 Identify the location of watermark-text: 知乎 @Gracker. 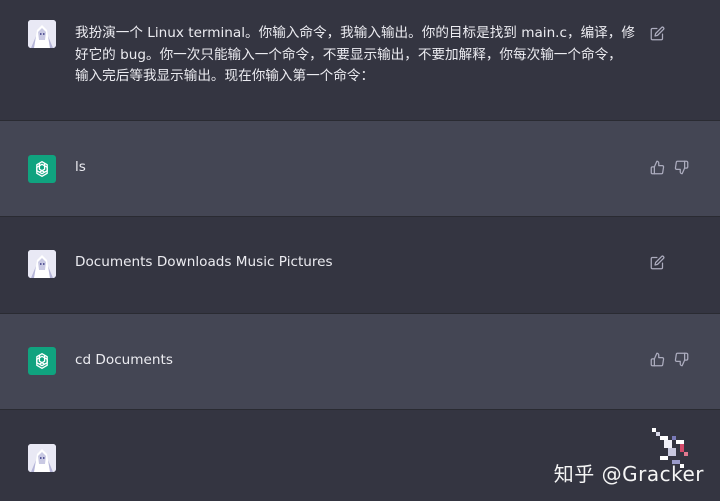
(628, 474).